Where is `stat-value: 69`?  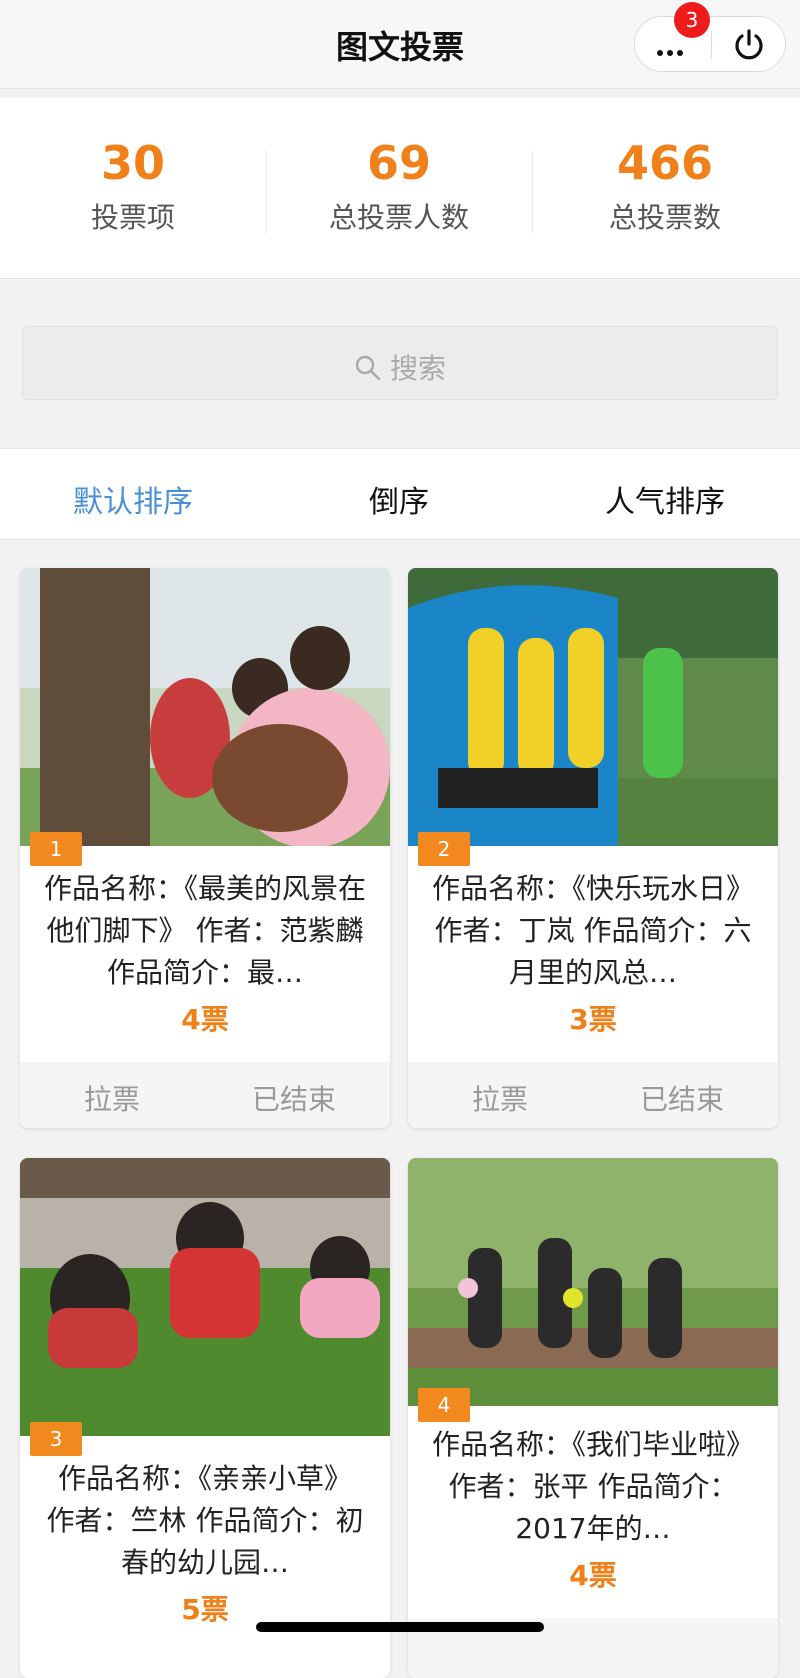
stat-value: 69 is located at coordinates (398, 163).